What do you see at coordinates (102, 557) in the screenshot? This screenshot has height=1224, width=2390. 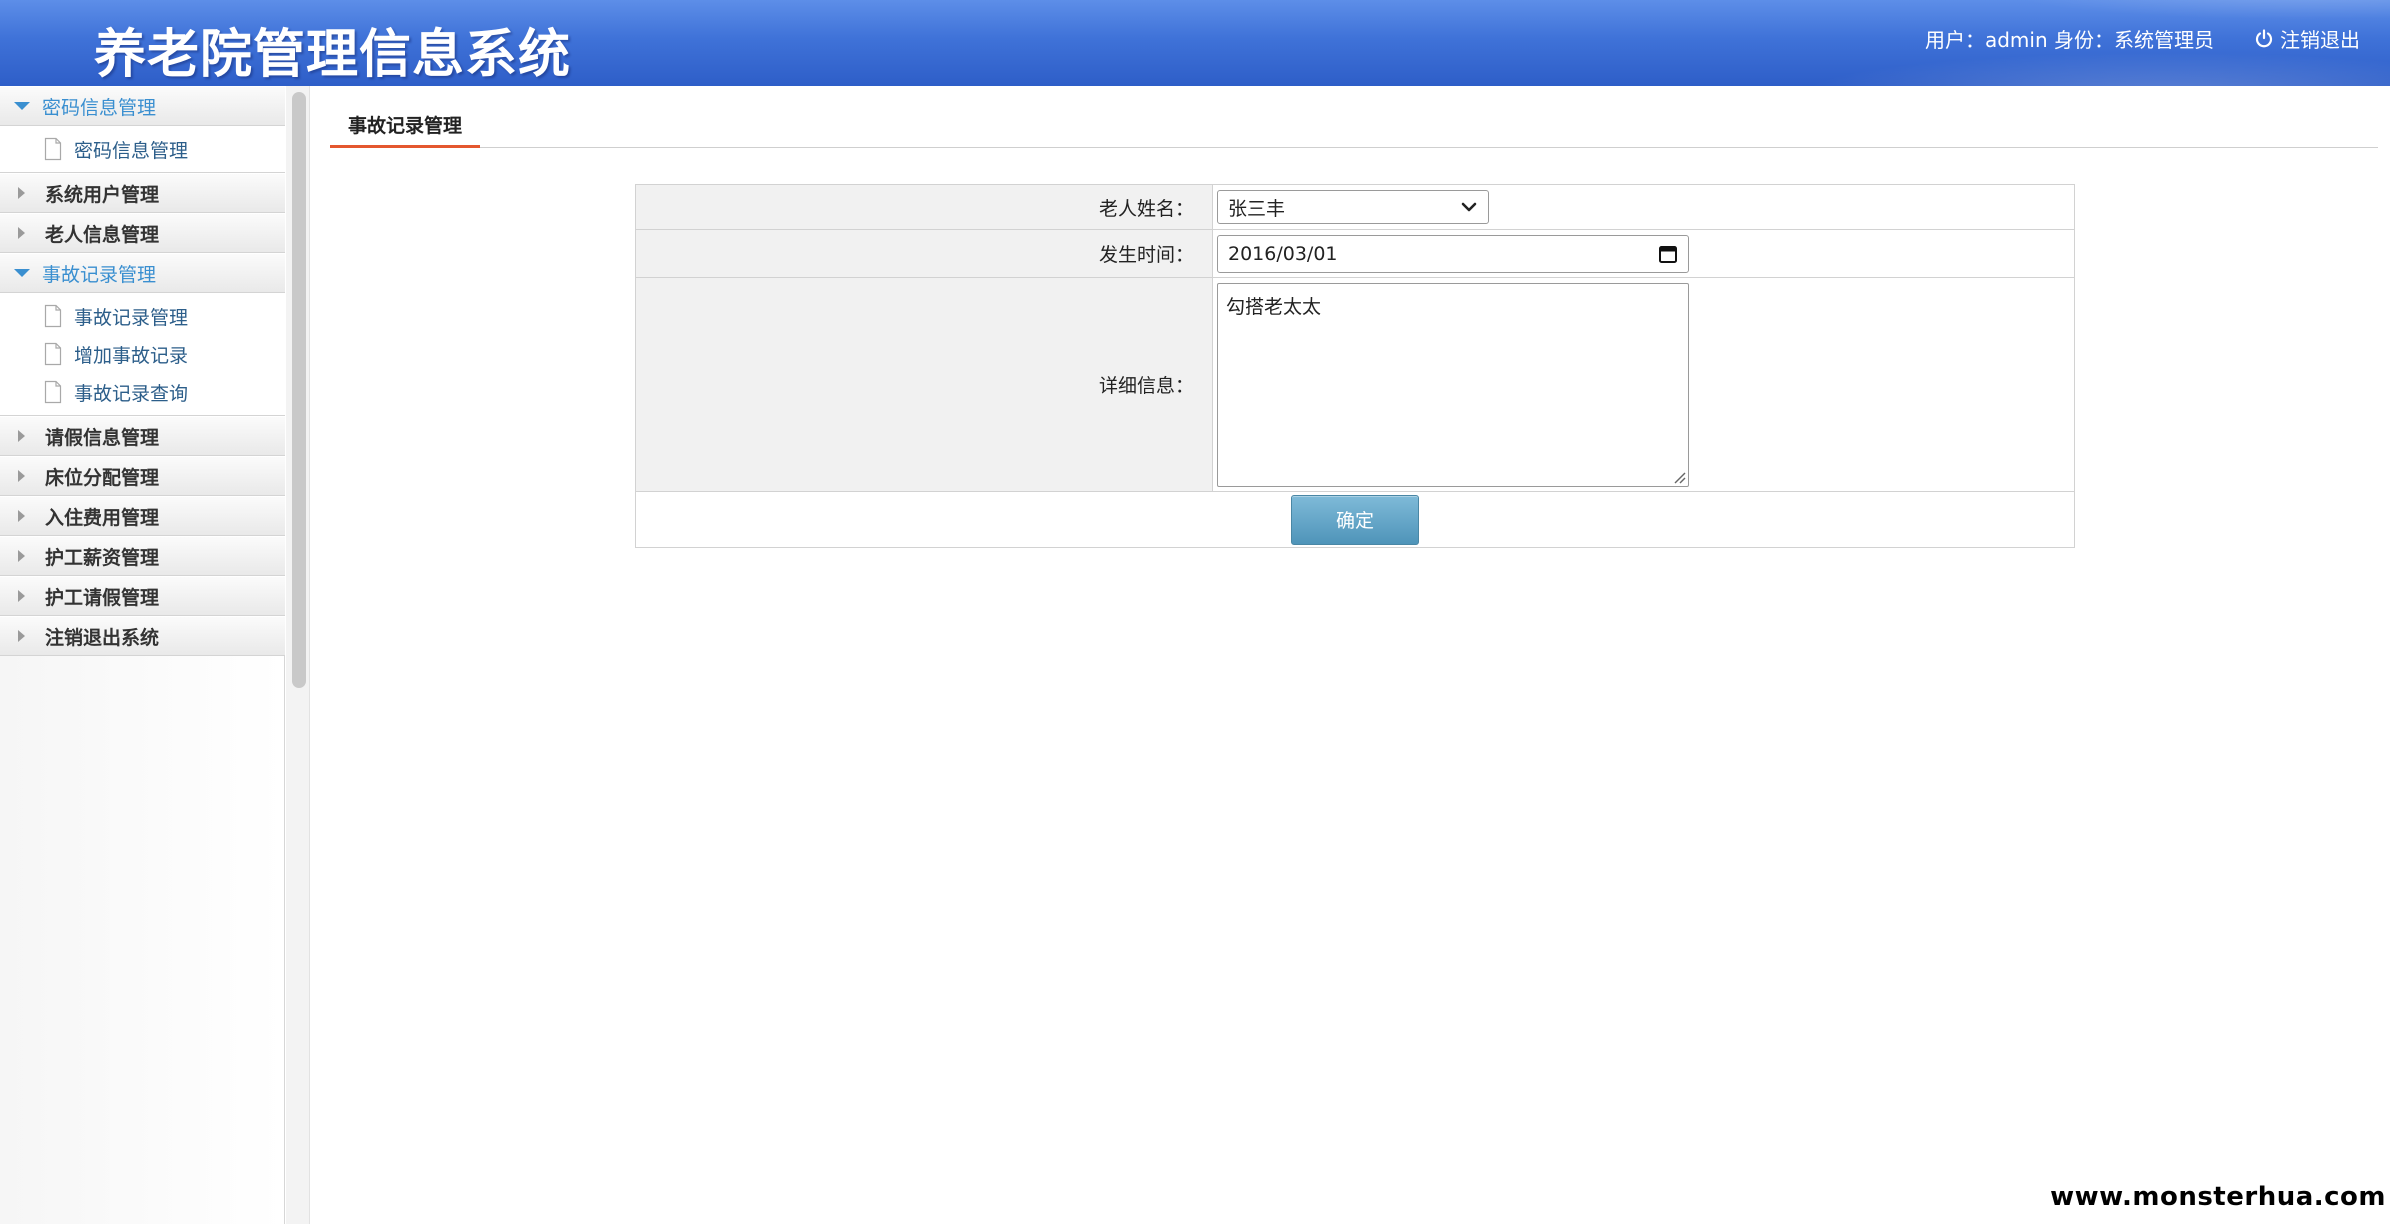 I see `menu-head-label: 护工薪资管理` at bounding box center [102, 557].